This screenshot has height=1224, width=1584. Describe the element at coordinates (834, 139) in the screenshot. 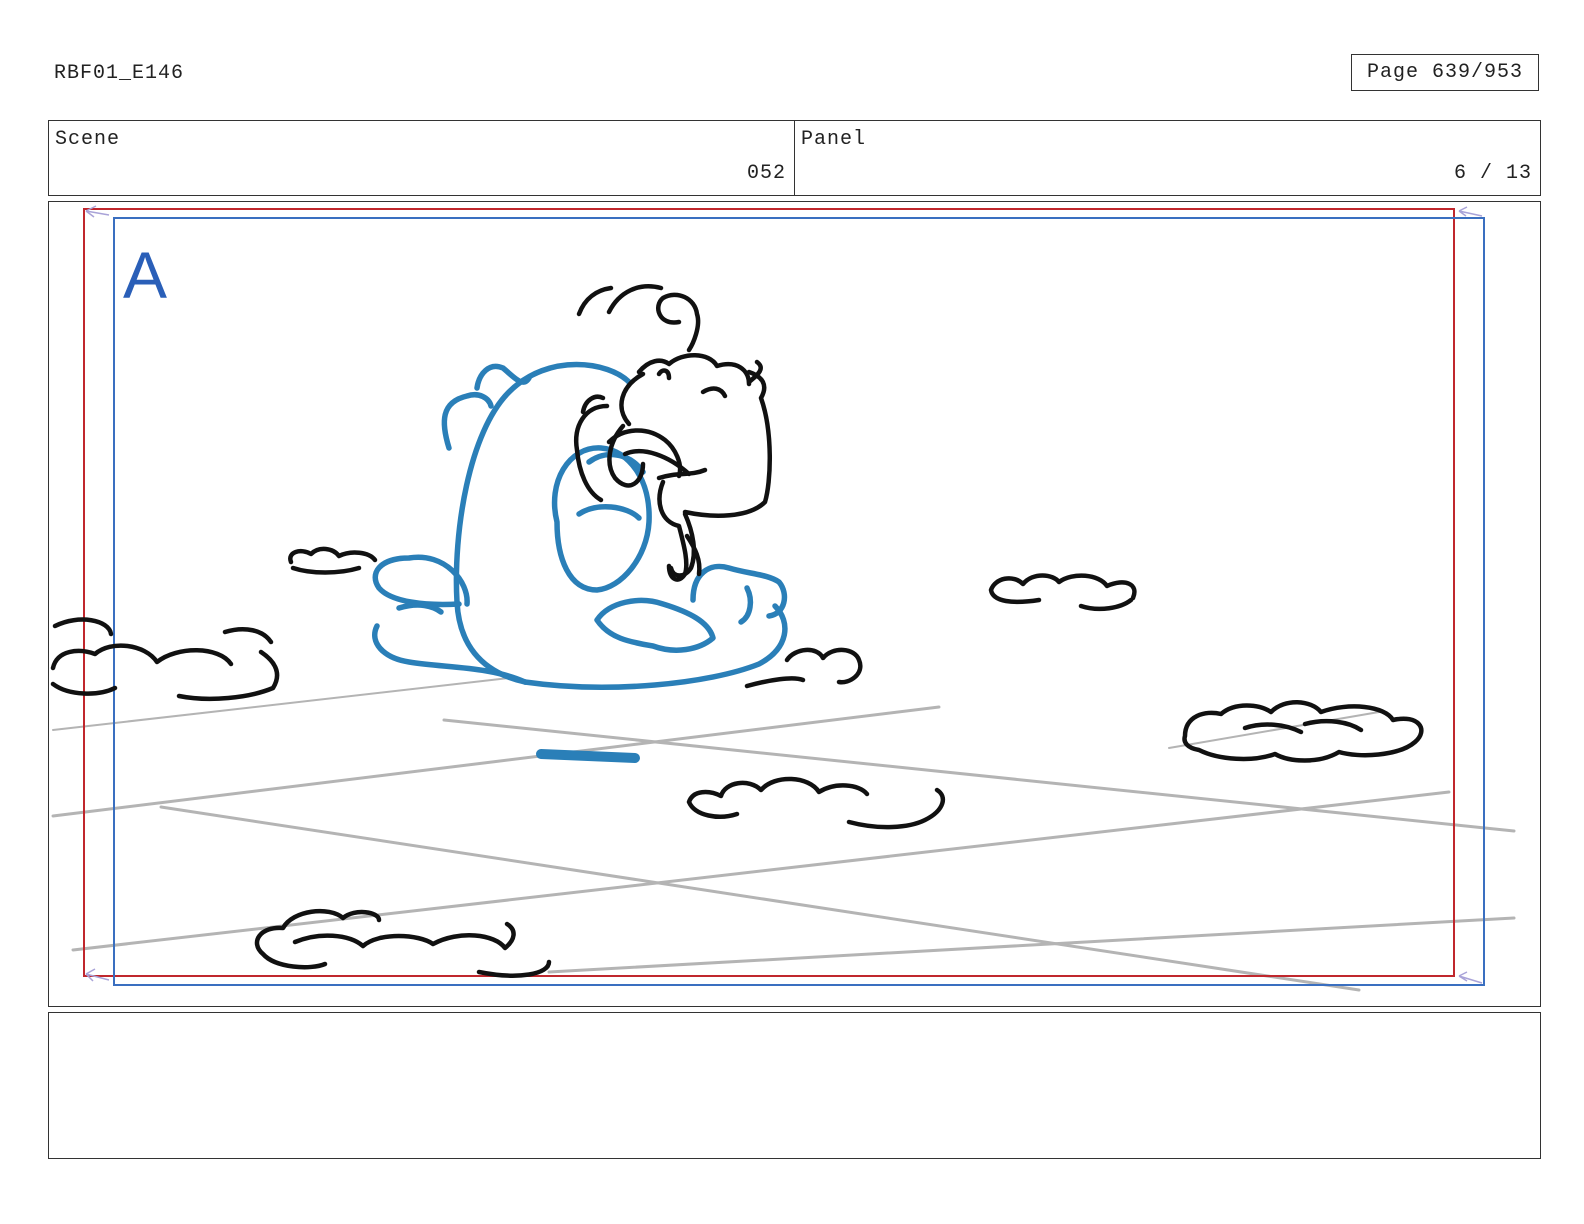

I see `panel-label: Panel` at that location.